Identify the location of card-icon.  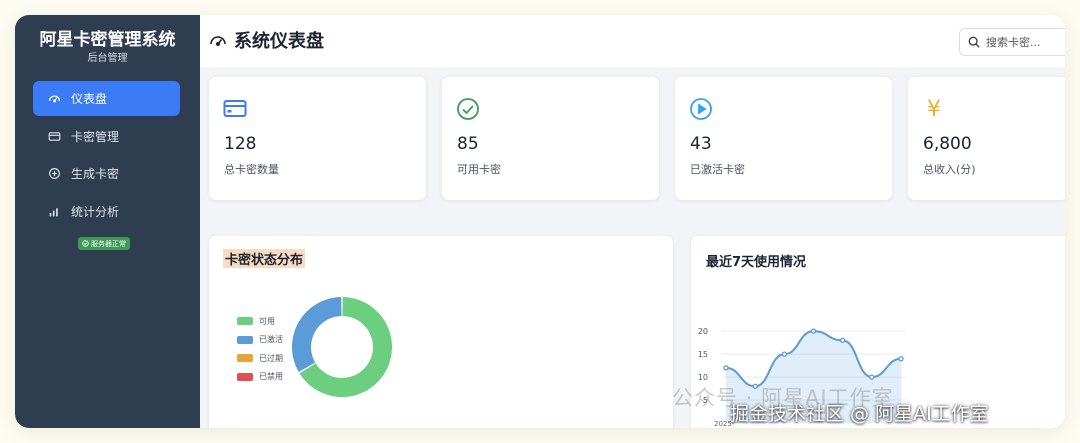
(54, 136).